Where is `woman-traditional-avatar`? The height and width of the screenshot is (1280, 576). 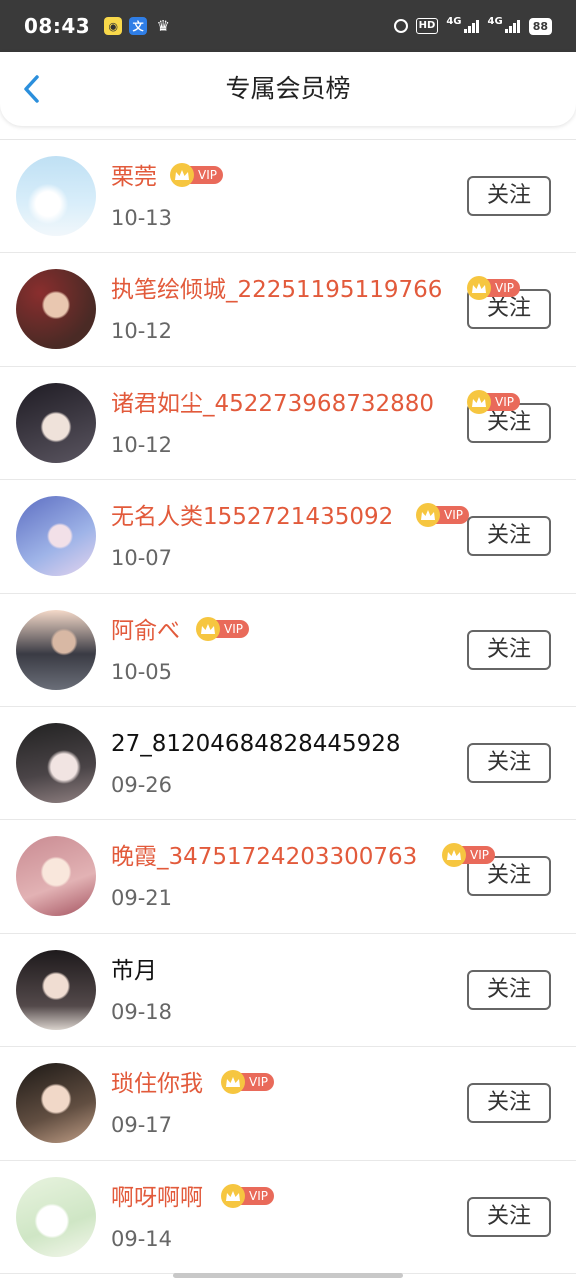
woman-traditional-avatar is located at coordinates (56, 989).